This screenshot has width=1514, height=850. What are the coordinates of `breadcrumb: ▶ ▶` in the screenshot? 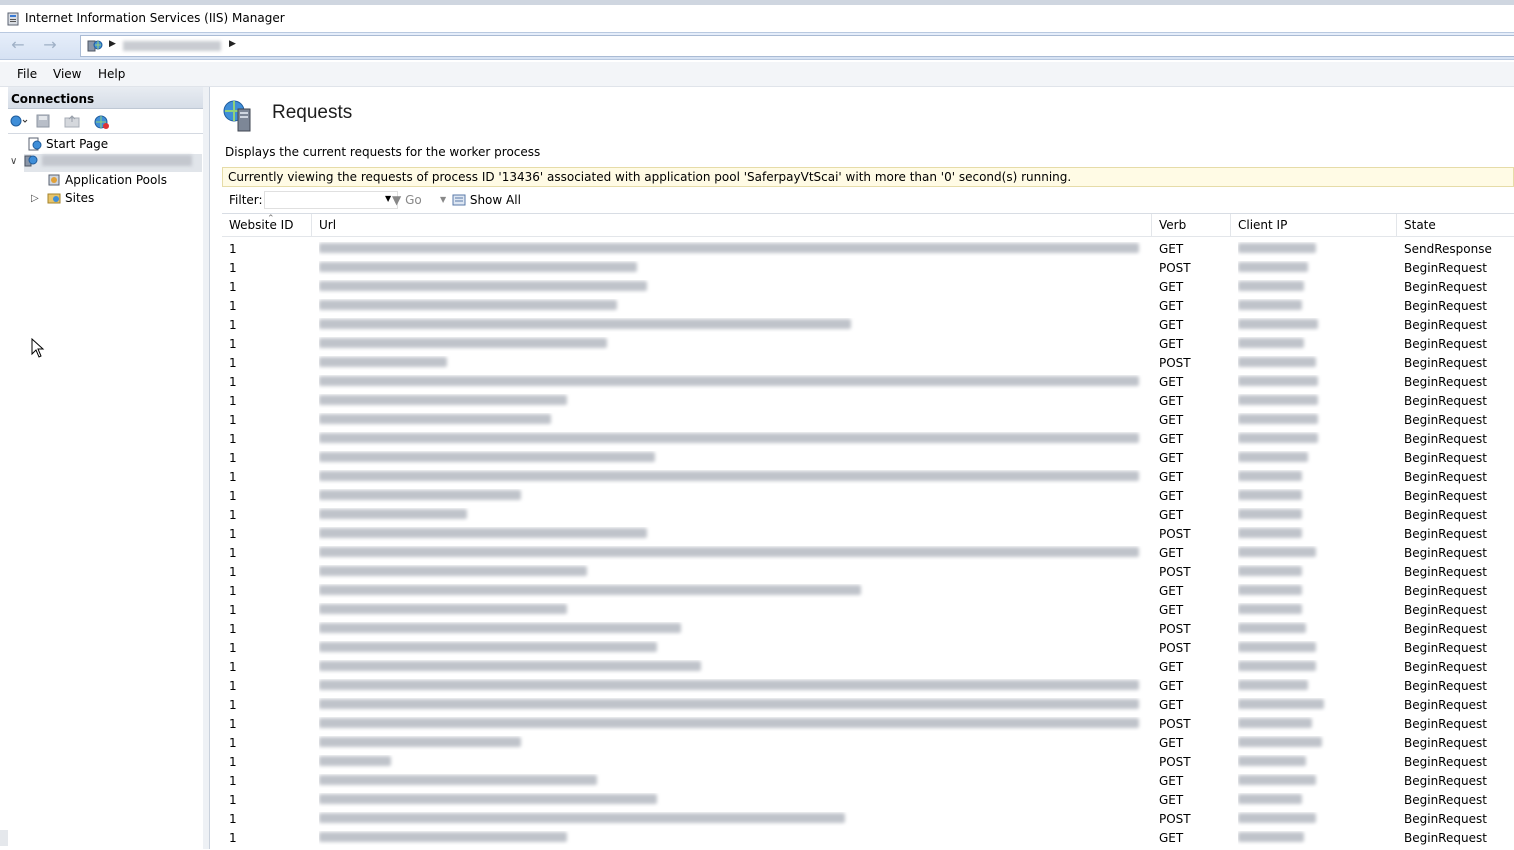 It's located at (797, 46).